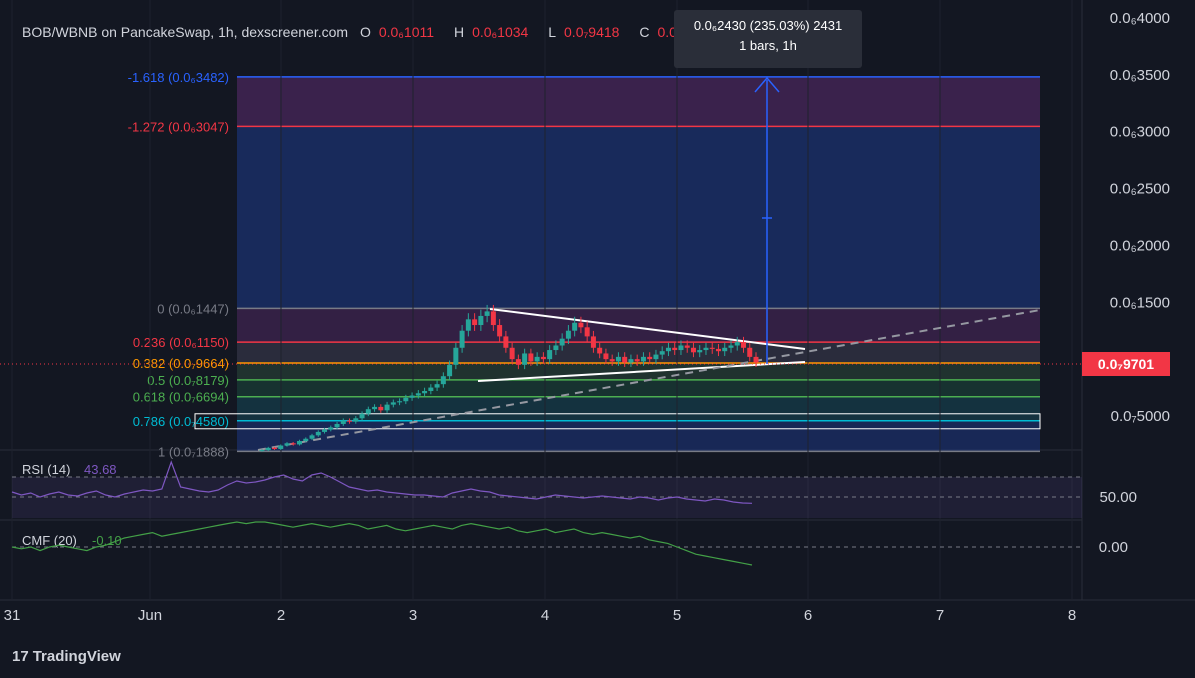 The image size is (1195, 678). Describe the element at coordinates (76, 656) in the screenshot. I see `tradingview-label: TradingView` at that location.